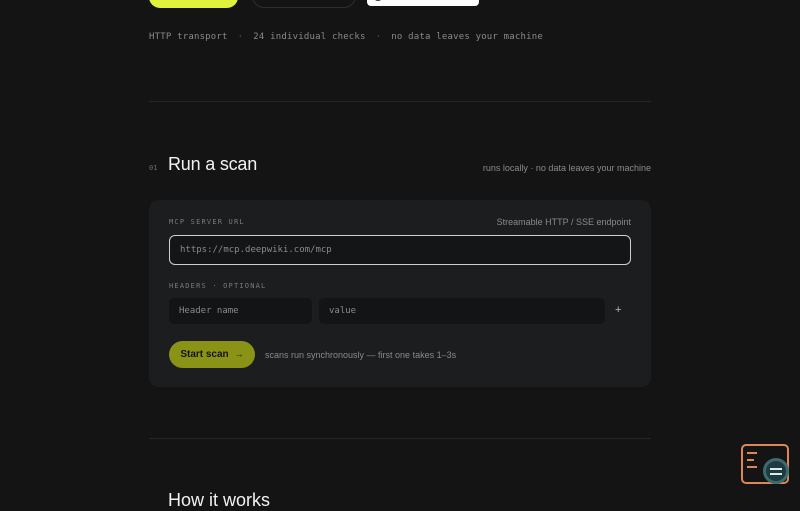  Describe the element at coordinates (618, 310) in the screenshot. I see `add-header-button: +` at that location.